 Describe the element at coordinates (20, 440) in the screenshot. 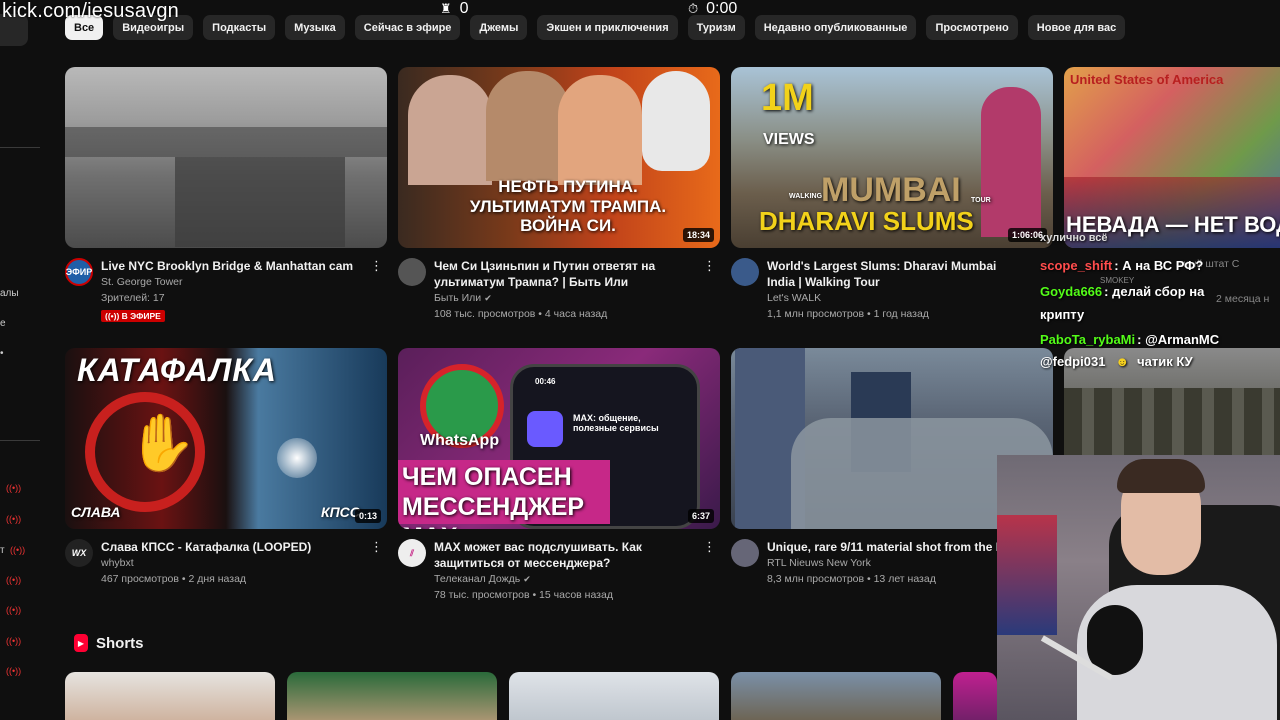

I see `sidebar-divider` at that location.